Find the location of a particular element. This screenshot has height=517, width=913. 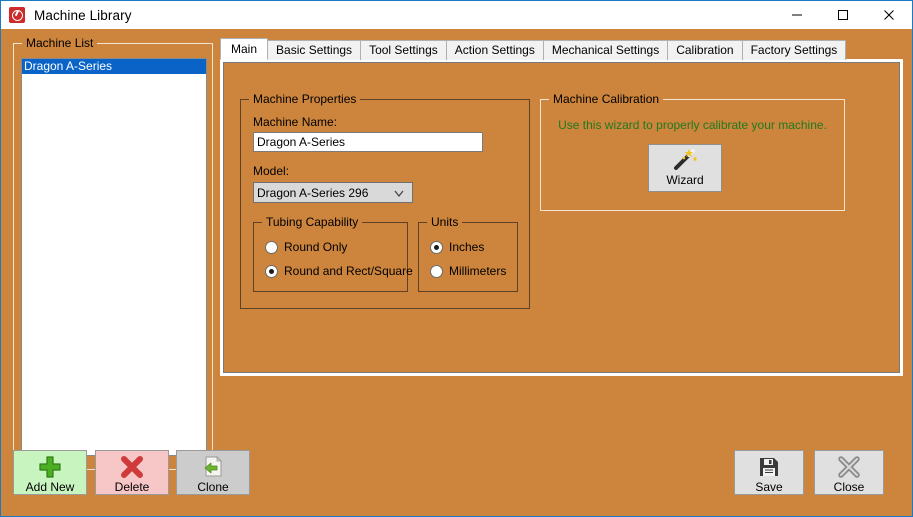

add-new-button-label: Add New is located at coordinates (50, 487).